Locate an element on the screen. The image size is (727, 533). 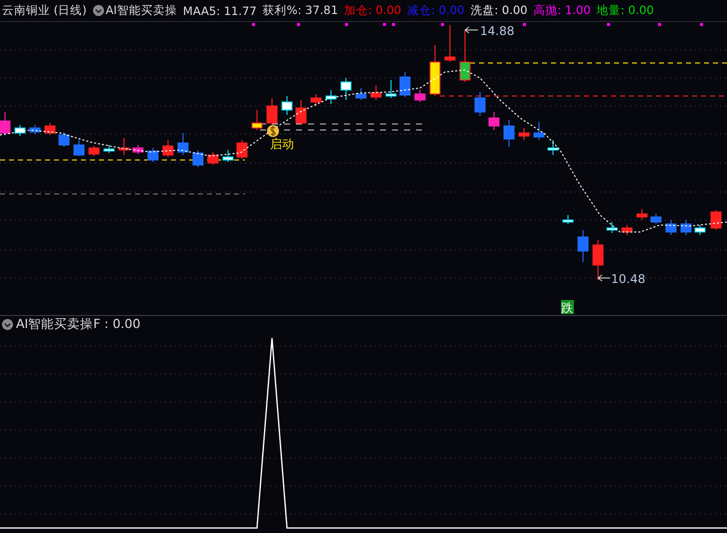
indicator-name: AI智能买卖操 is located at coordinates (141, 10).